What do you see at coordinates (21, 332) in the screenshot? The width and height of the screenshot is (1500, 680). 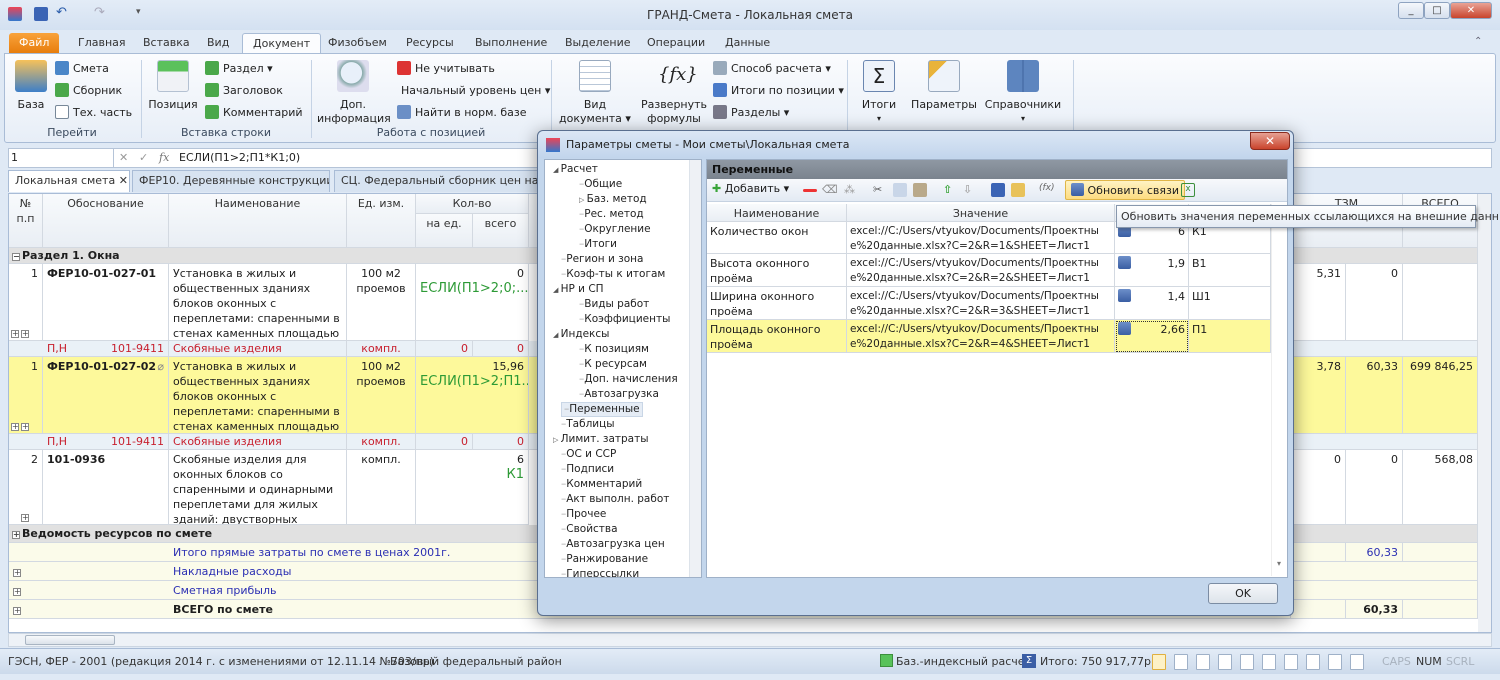 I see `expand-icon: + +` at bounding box center [21, 332].